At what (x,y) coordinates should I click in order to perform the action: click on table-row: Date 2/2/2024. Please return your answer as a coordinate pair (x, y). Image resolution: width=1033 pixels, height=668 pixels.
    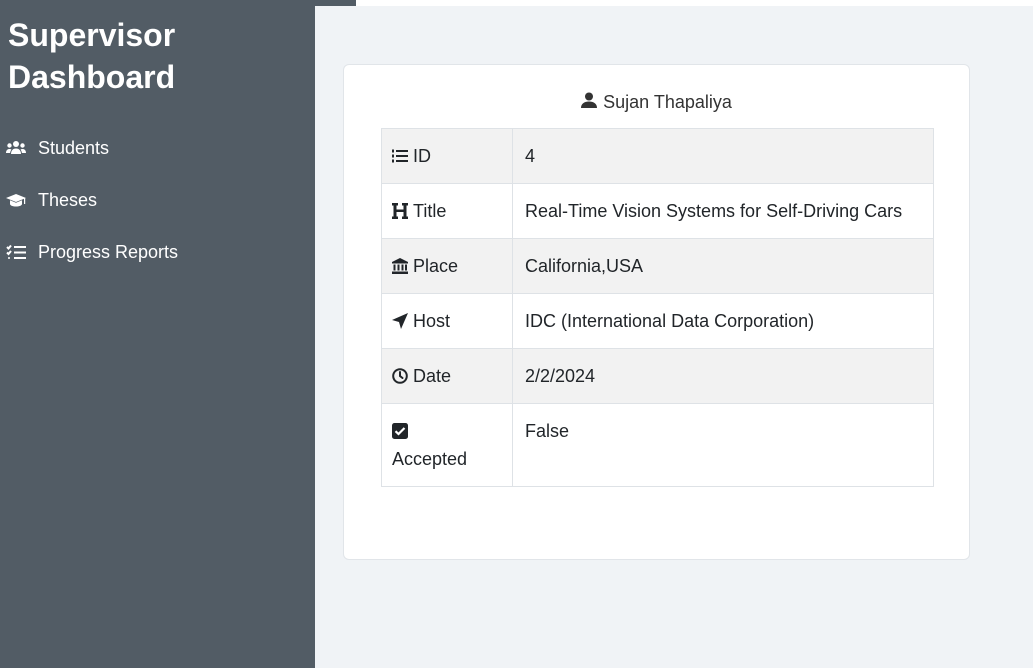
    Looking at the image, I should click on (657, 376).